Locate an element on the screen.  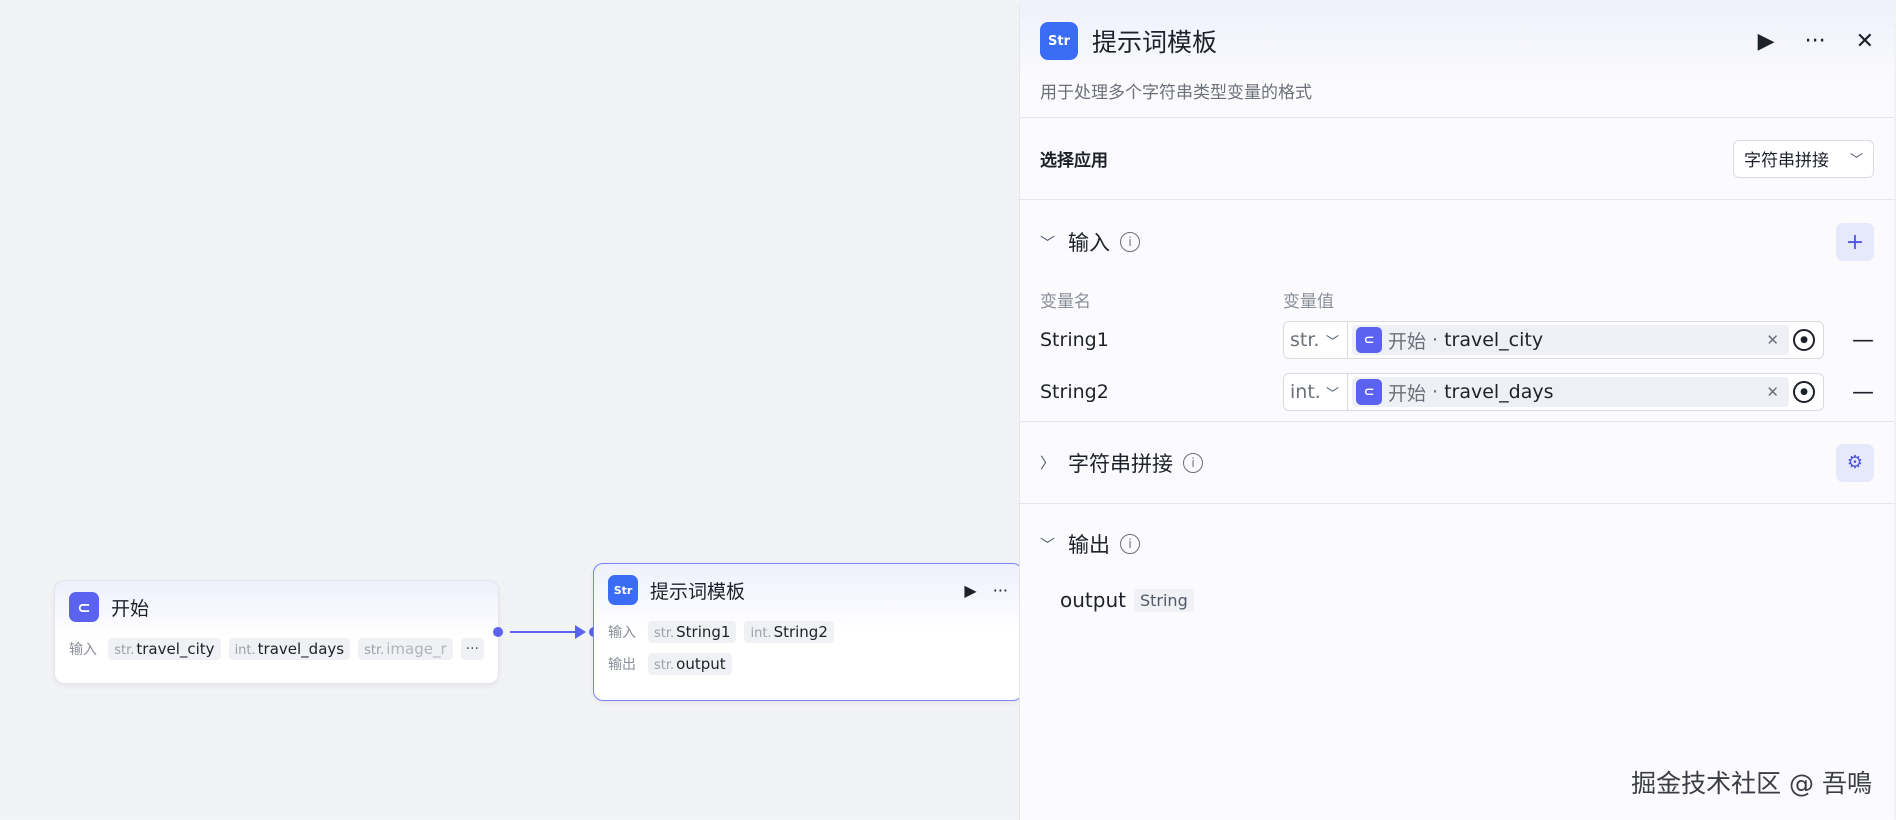
app-select-label: 选择应用 is located at coordinates (1074, 161).